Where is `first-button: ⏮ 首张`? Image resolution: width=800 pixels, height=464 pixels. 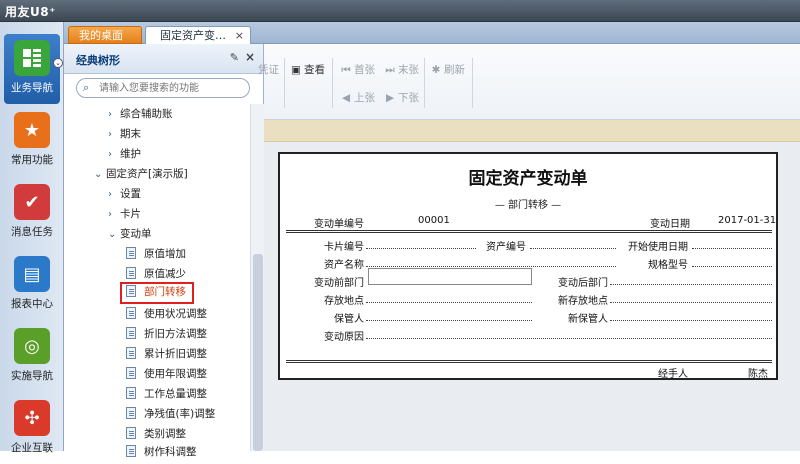
first-button: ⏮ 首张 is located at coordinates (357, 69).